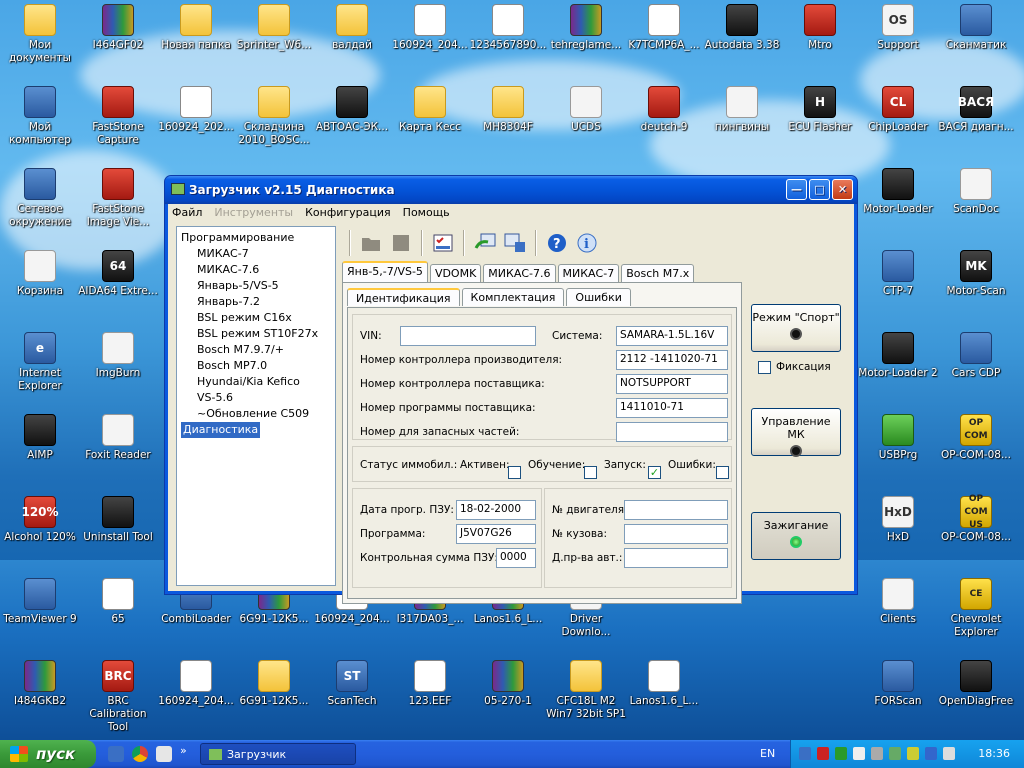  I want to click on show-desktop-icon, so click(116, 754).